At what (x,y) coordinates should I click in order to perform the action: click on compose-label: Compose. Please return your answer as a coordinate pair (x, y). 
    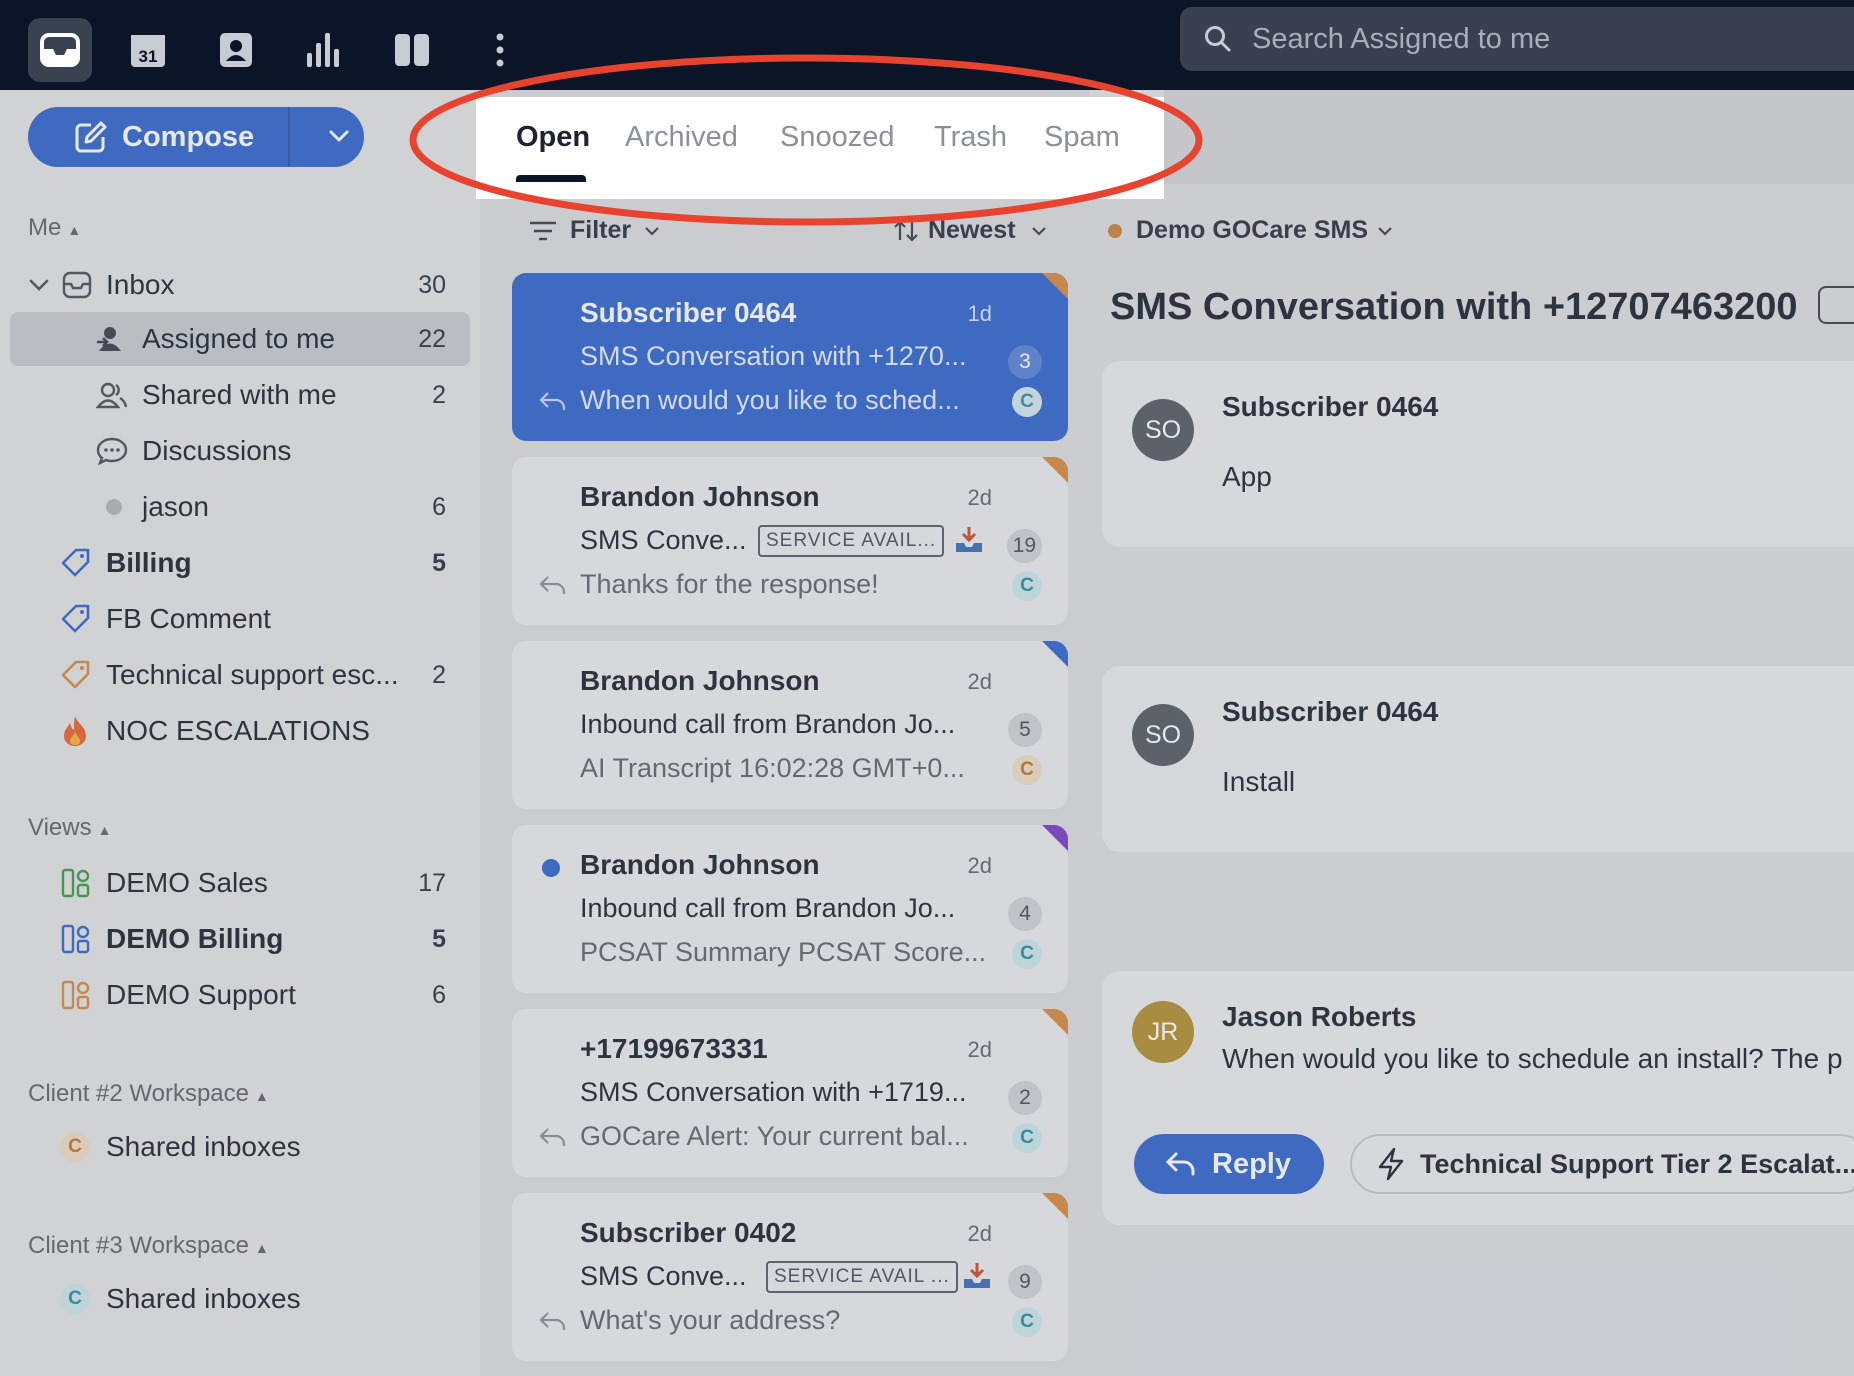
    Looking at the image, I should click on (188, 136).